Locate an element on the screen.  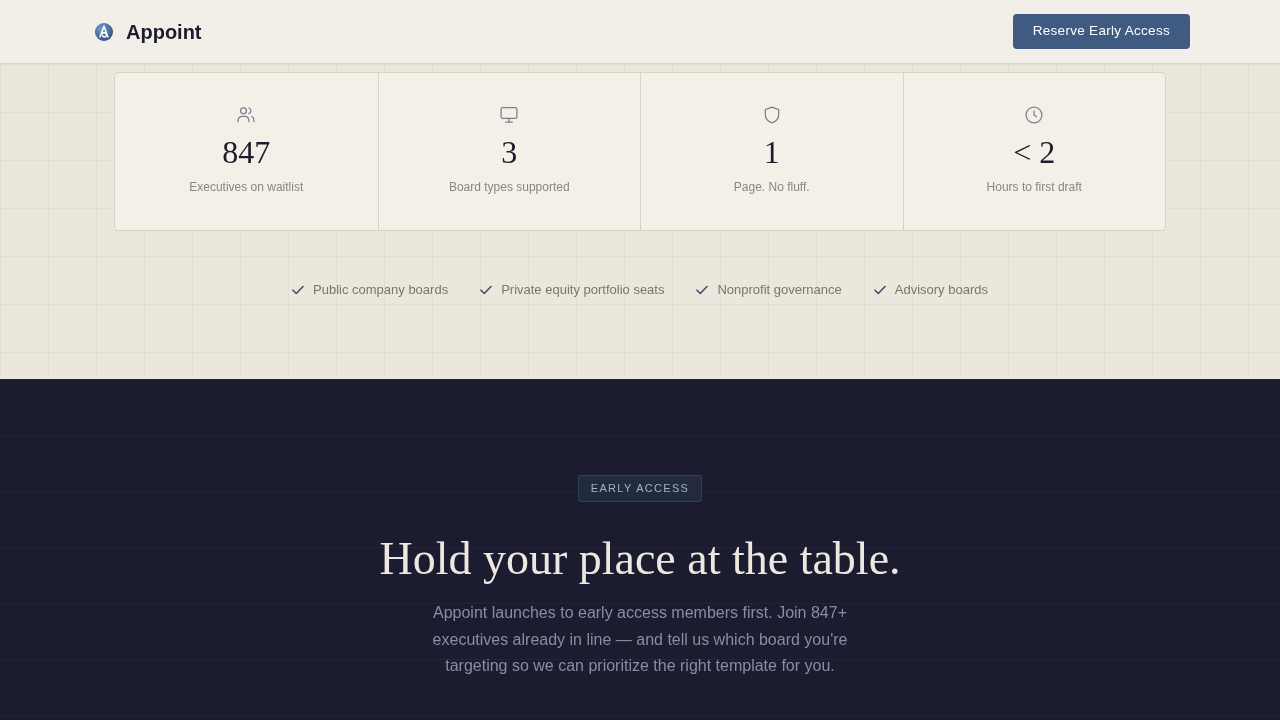
stat-label: Page. No fluff. is located at coordinates (771, 187).